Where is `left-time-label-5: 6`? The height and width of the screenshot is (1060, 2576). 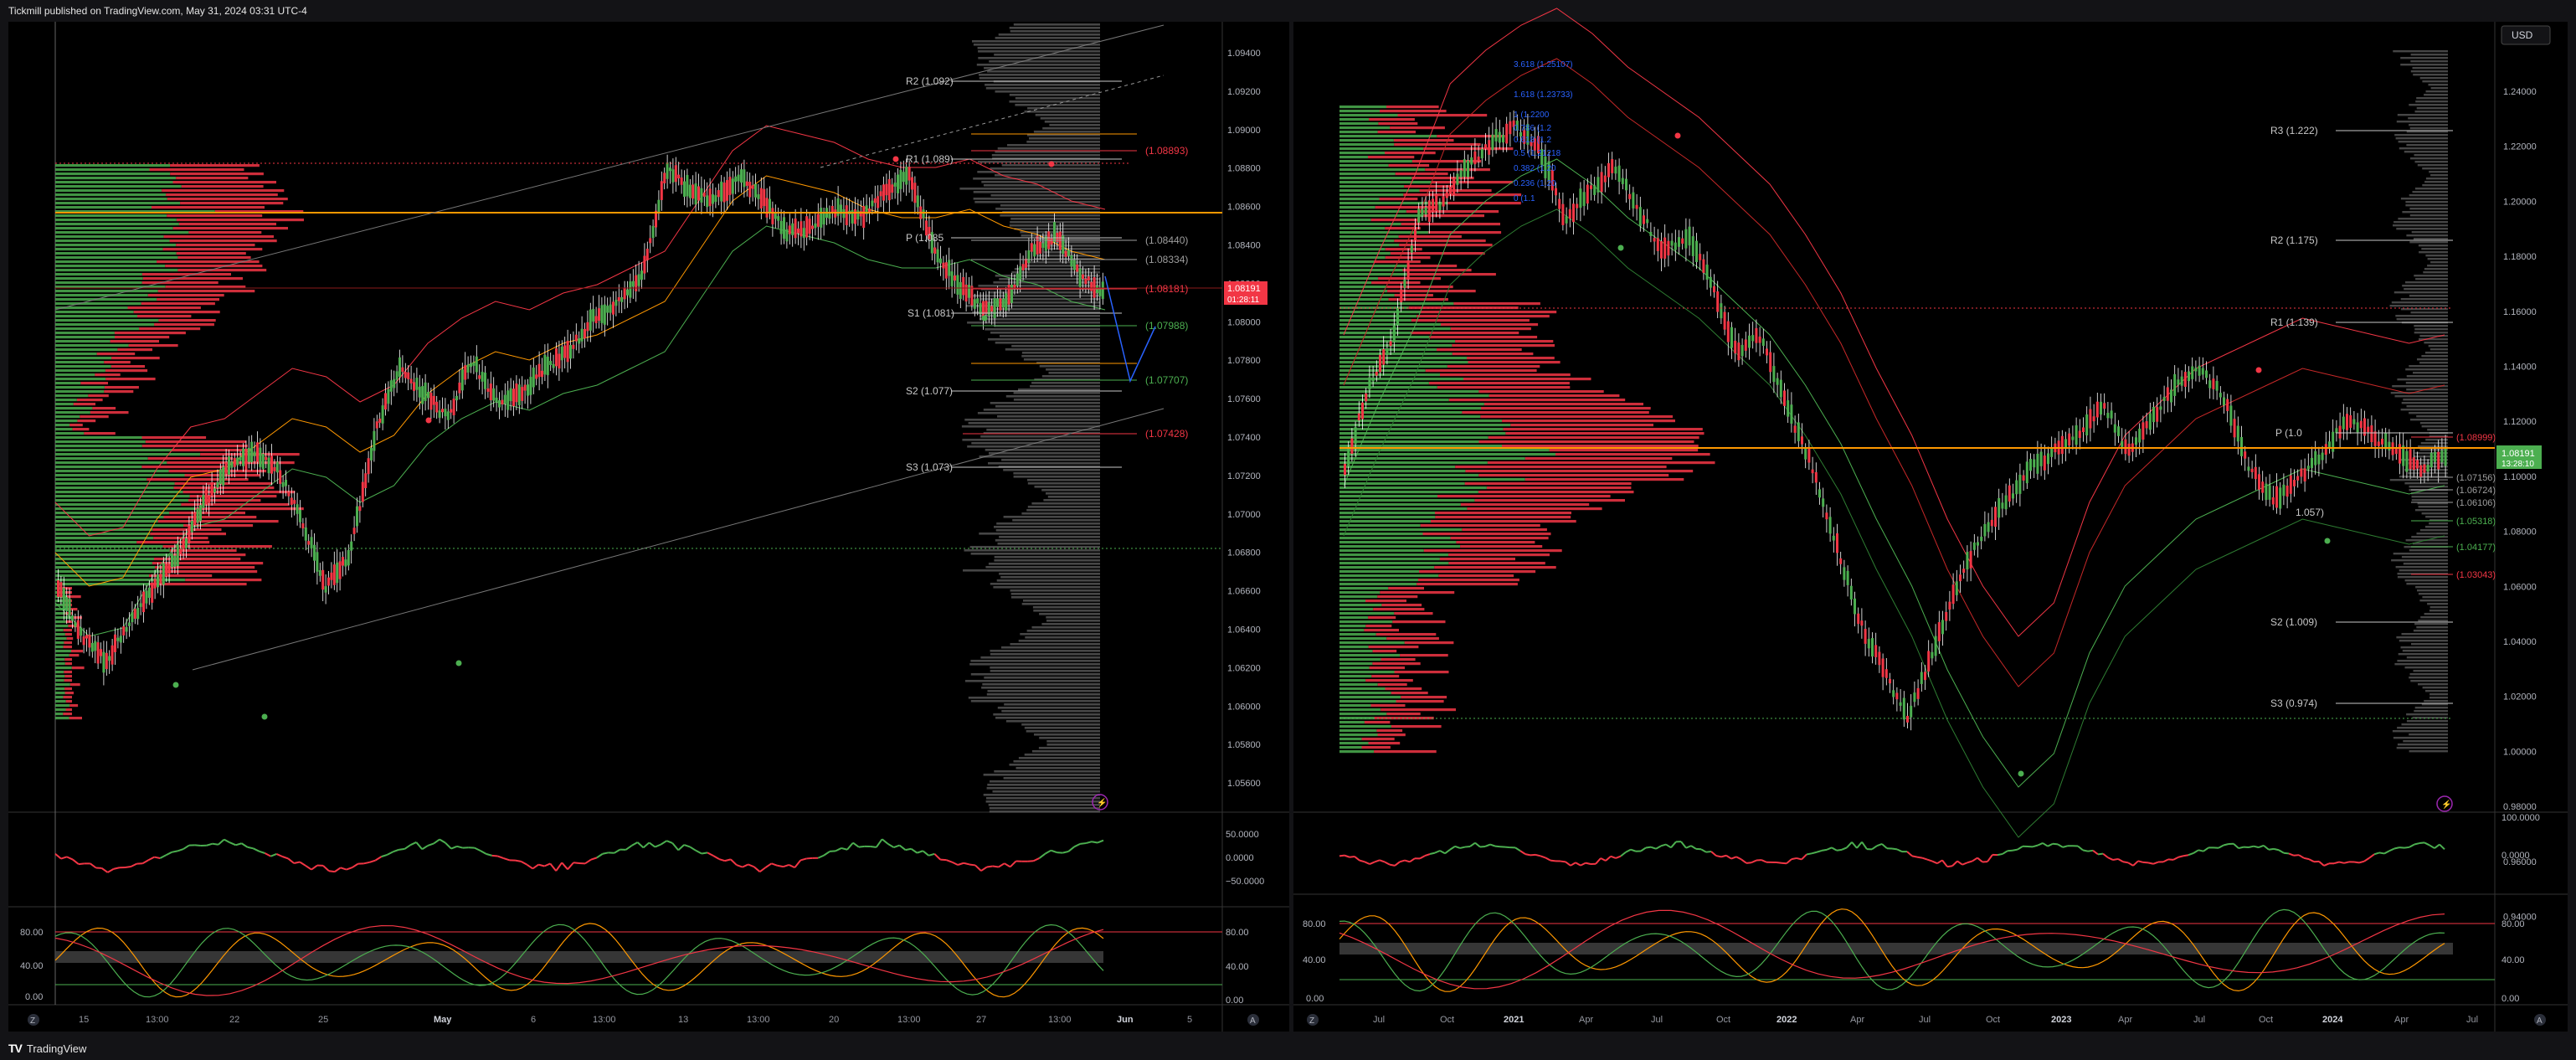
left-time-label-5: 6 is located at coordinates (534, 1020).